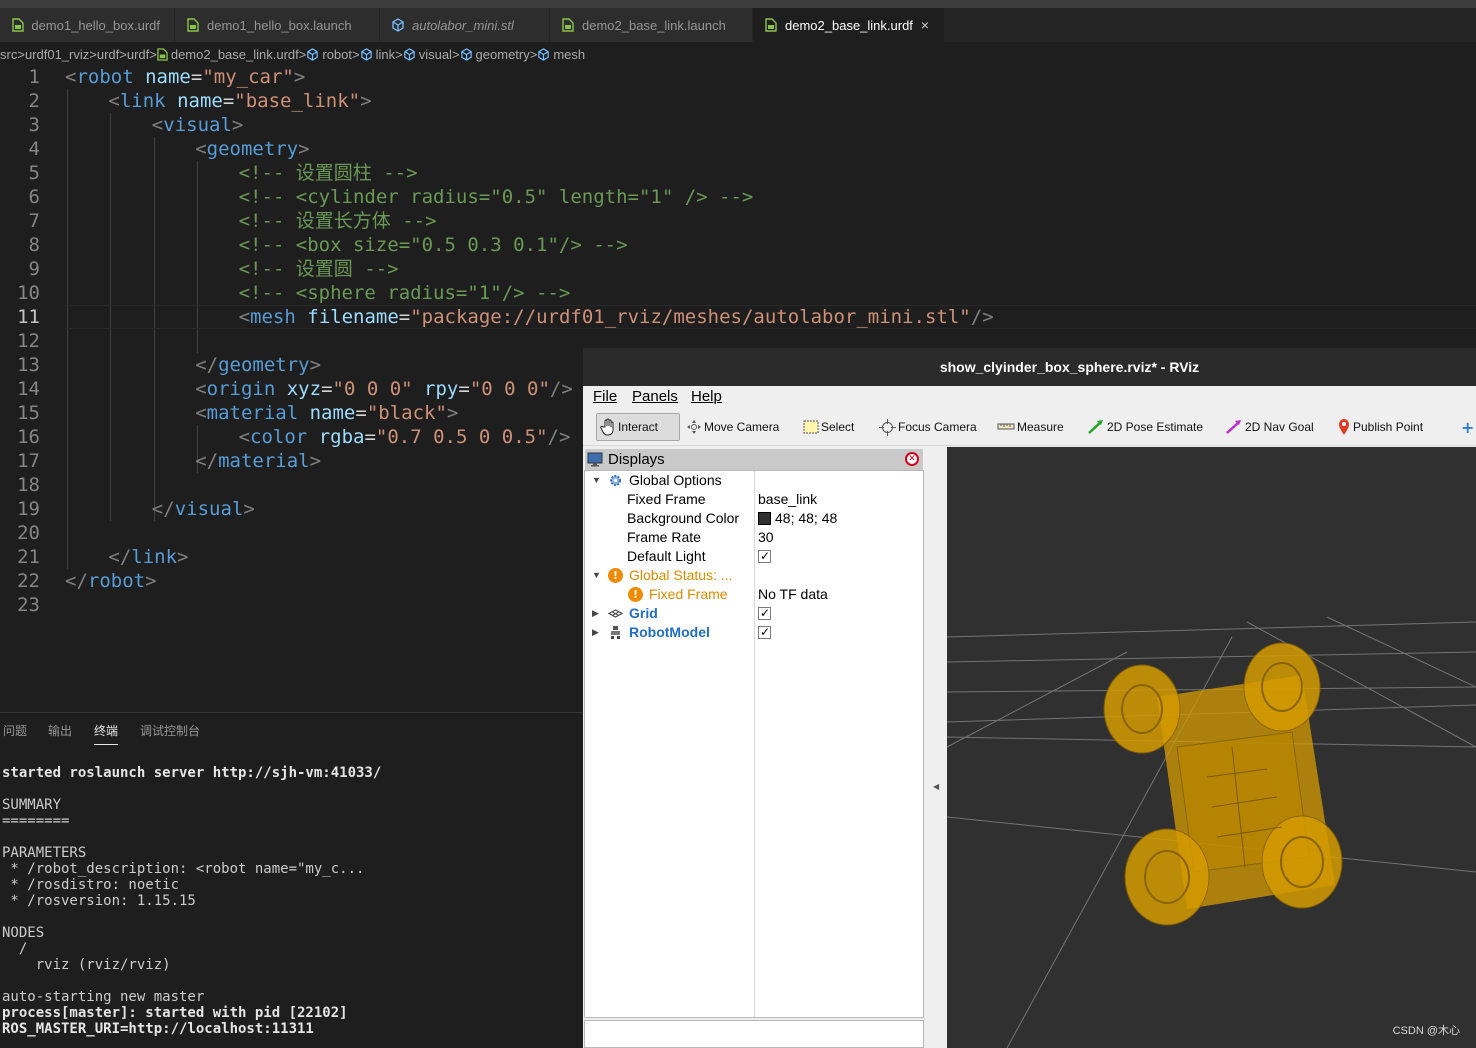 This screenshot has width=1476, height=1048. I want to click on collapse-arrow-icon: ◀, so click(936, 786).